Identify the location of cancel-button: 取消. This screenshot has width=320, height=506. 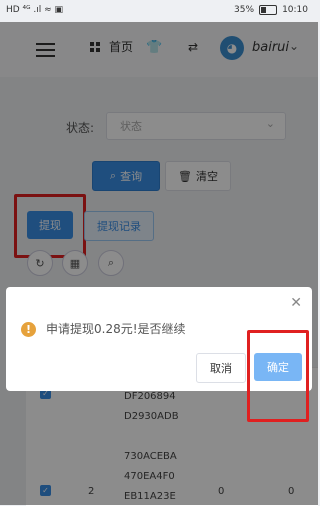
(221, 368).